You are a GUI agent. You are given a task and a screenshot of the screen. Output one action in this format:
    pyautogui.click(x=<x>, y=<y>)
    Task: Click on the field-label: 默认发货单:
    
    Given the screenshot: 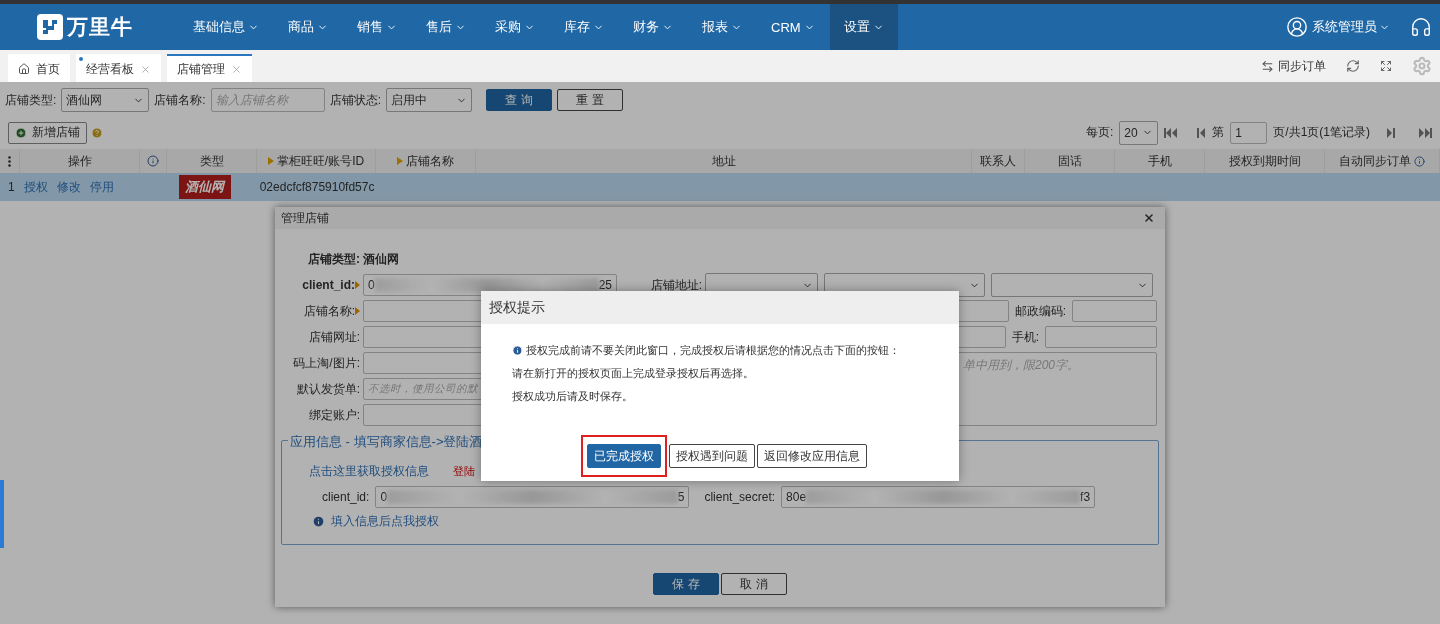 What is the action you would take?
    pyautogui.click(x=328, y=389)
    